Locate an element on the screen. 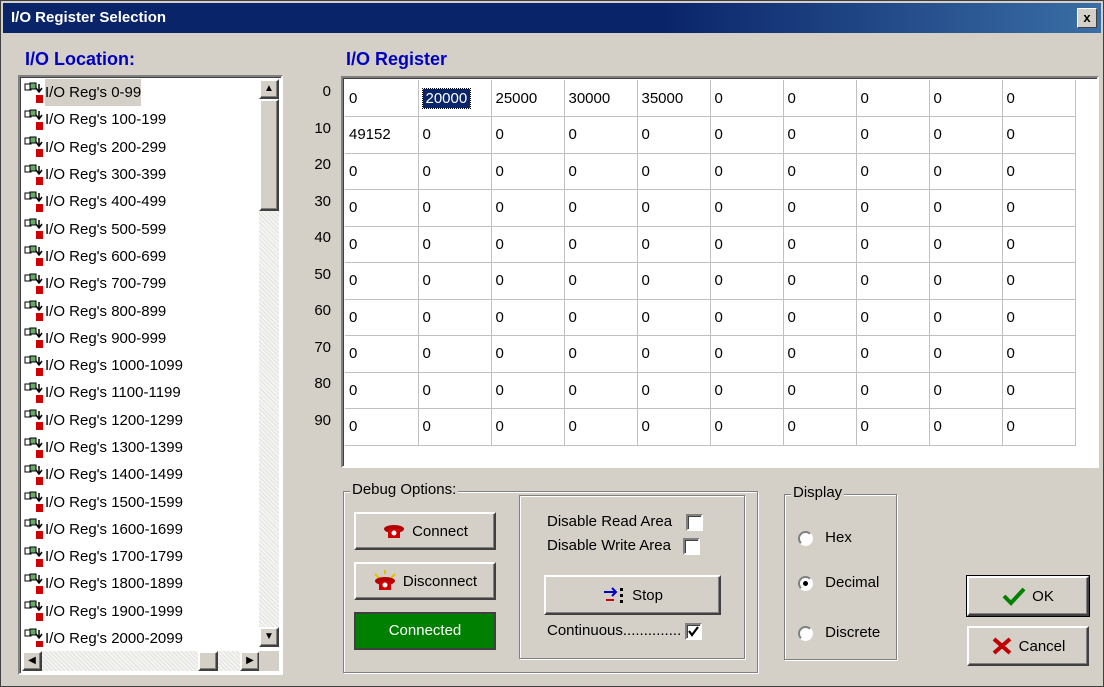 This screenshot has width=1104, height=687. hscroll-thumb is located at coordinates (208, 661).